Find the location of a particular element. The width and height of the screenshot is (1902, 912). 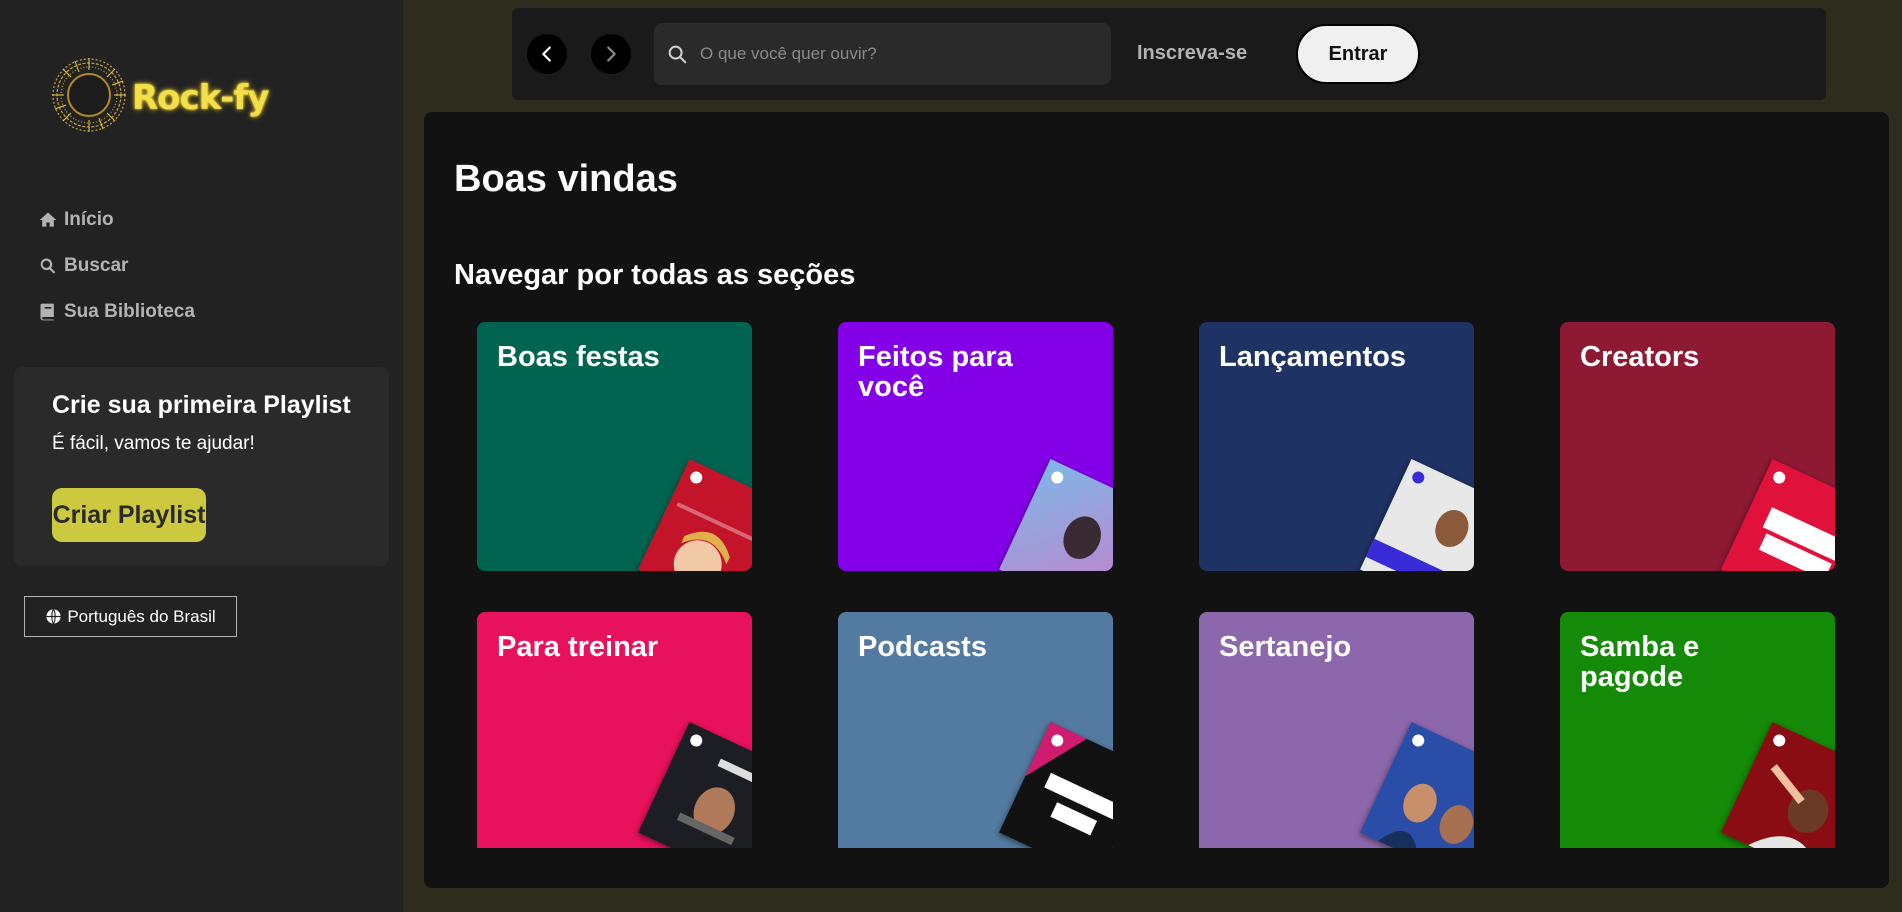

create-playlist-subtitle: É fácil, vamos te ajudar! is located at coordinates (153, 443).